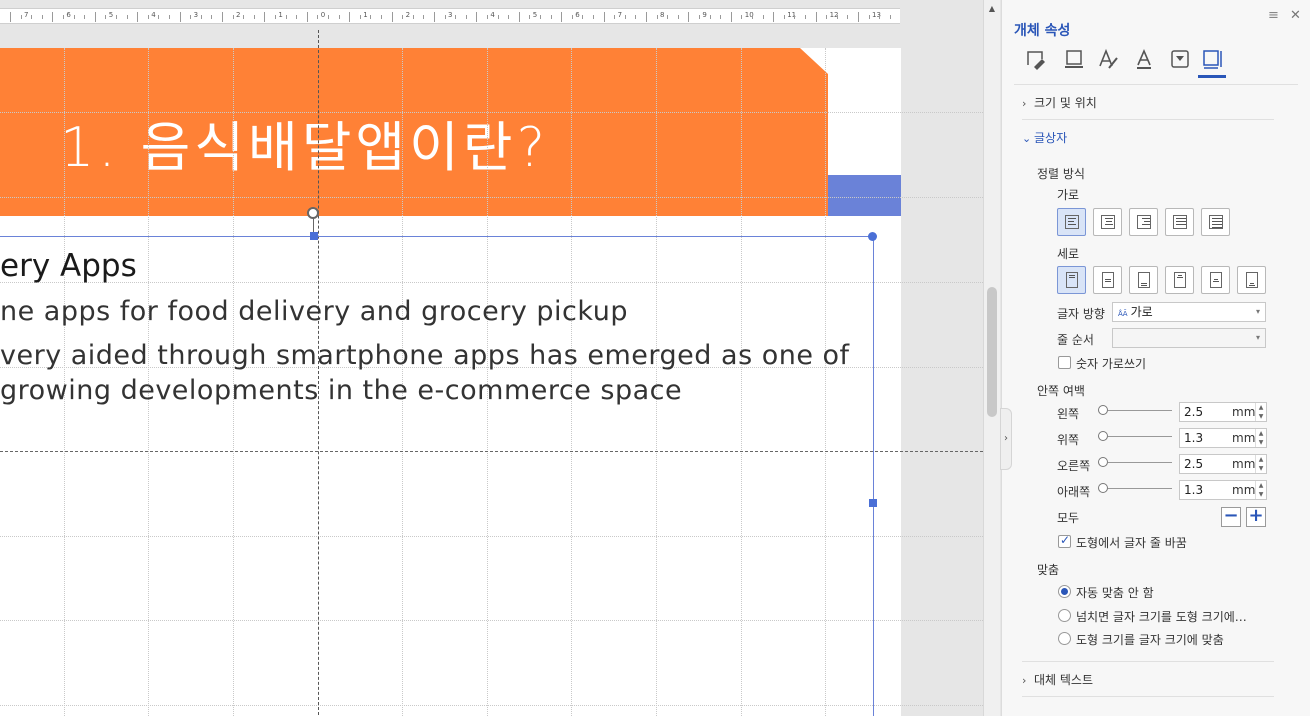 This screenshot has height=716, width=1310. I want to click on resize-handle-top-right, so click(872, 236).